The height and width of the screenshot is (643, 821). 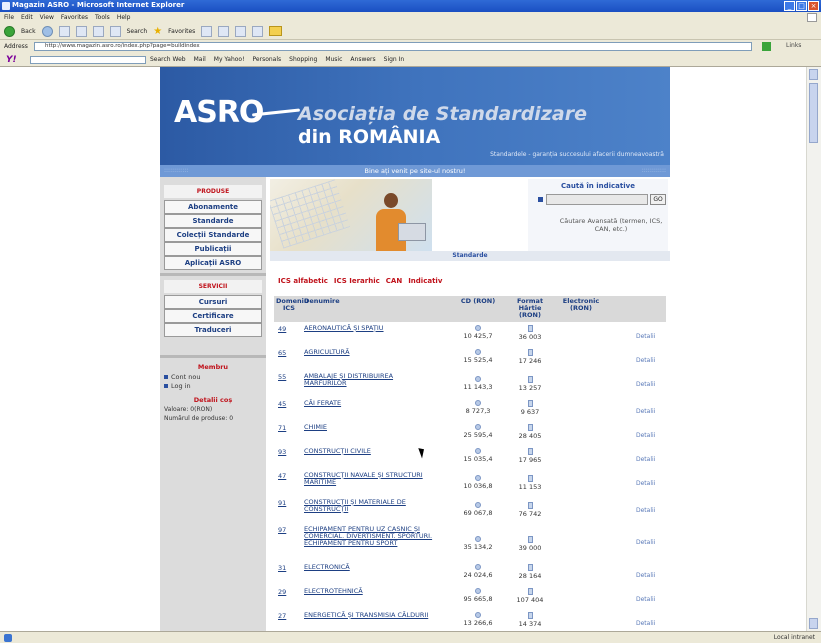 I want to click on folder-icon, so click(x=276, y=31).